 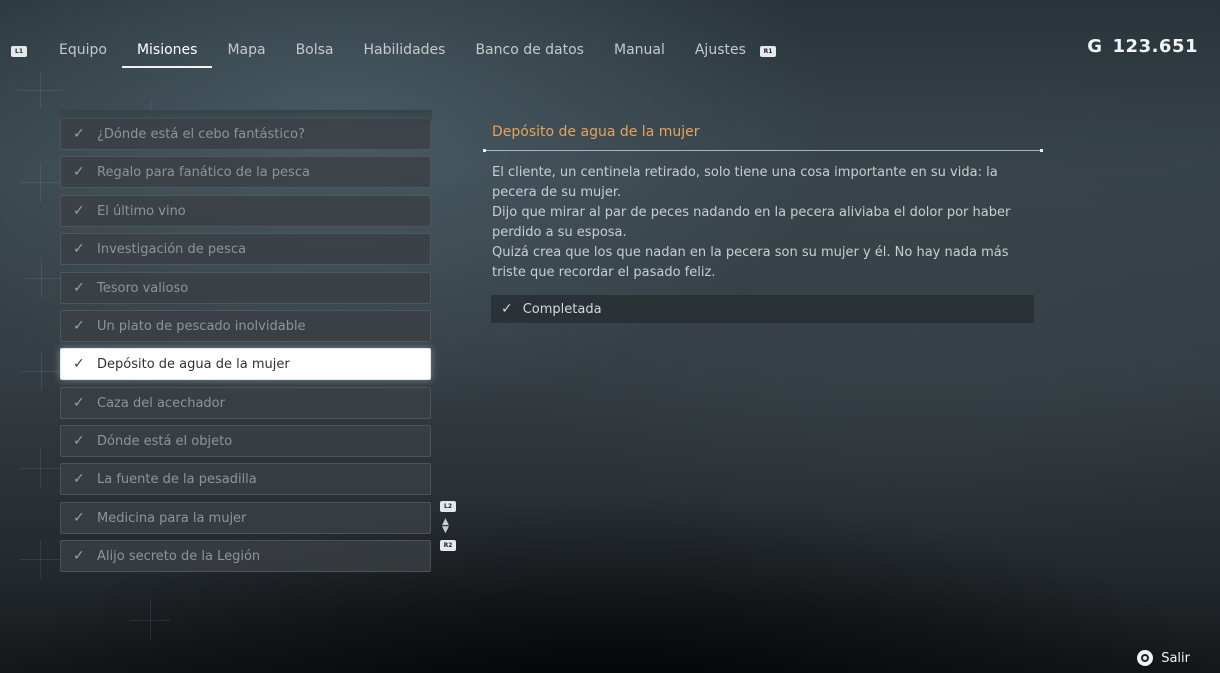 I want to click on r2-button-hint: R2, so click(x=448, y=545).